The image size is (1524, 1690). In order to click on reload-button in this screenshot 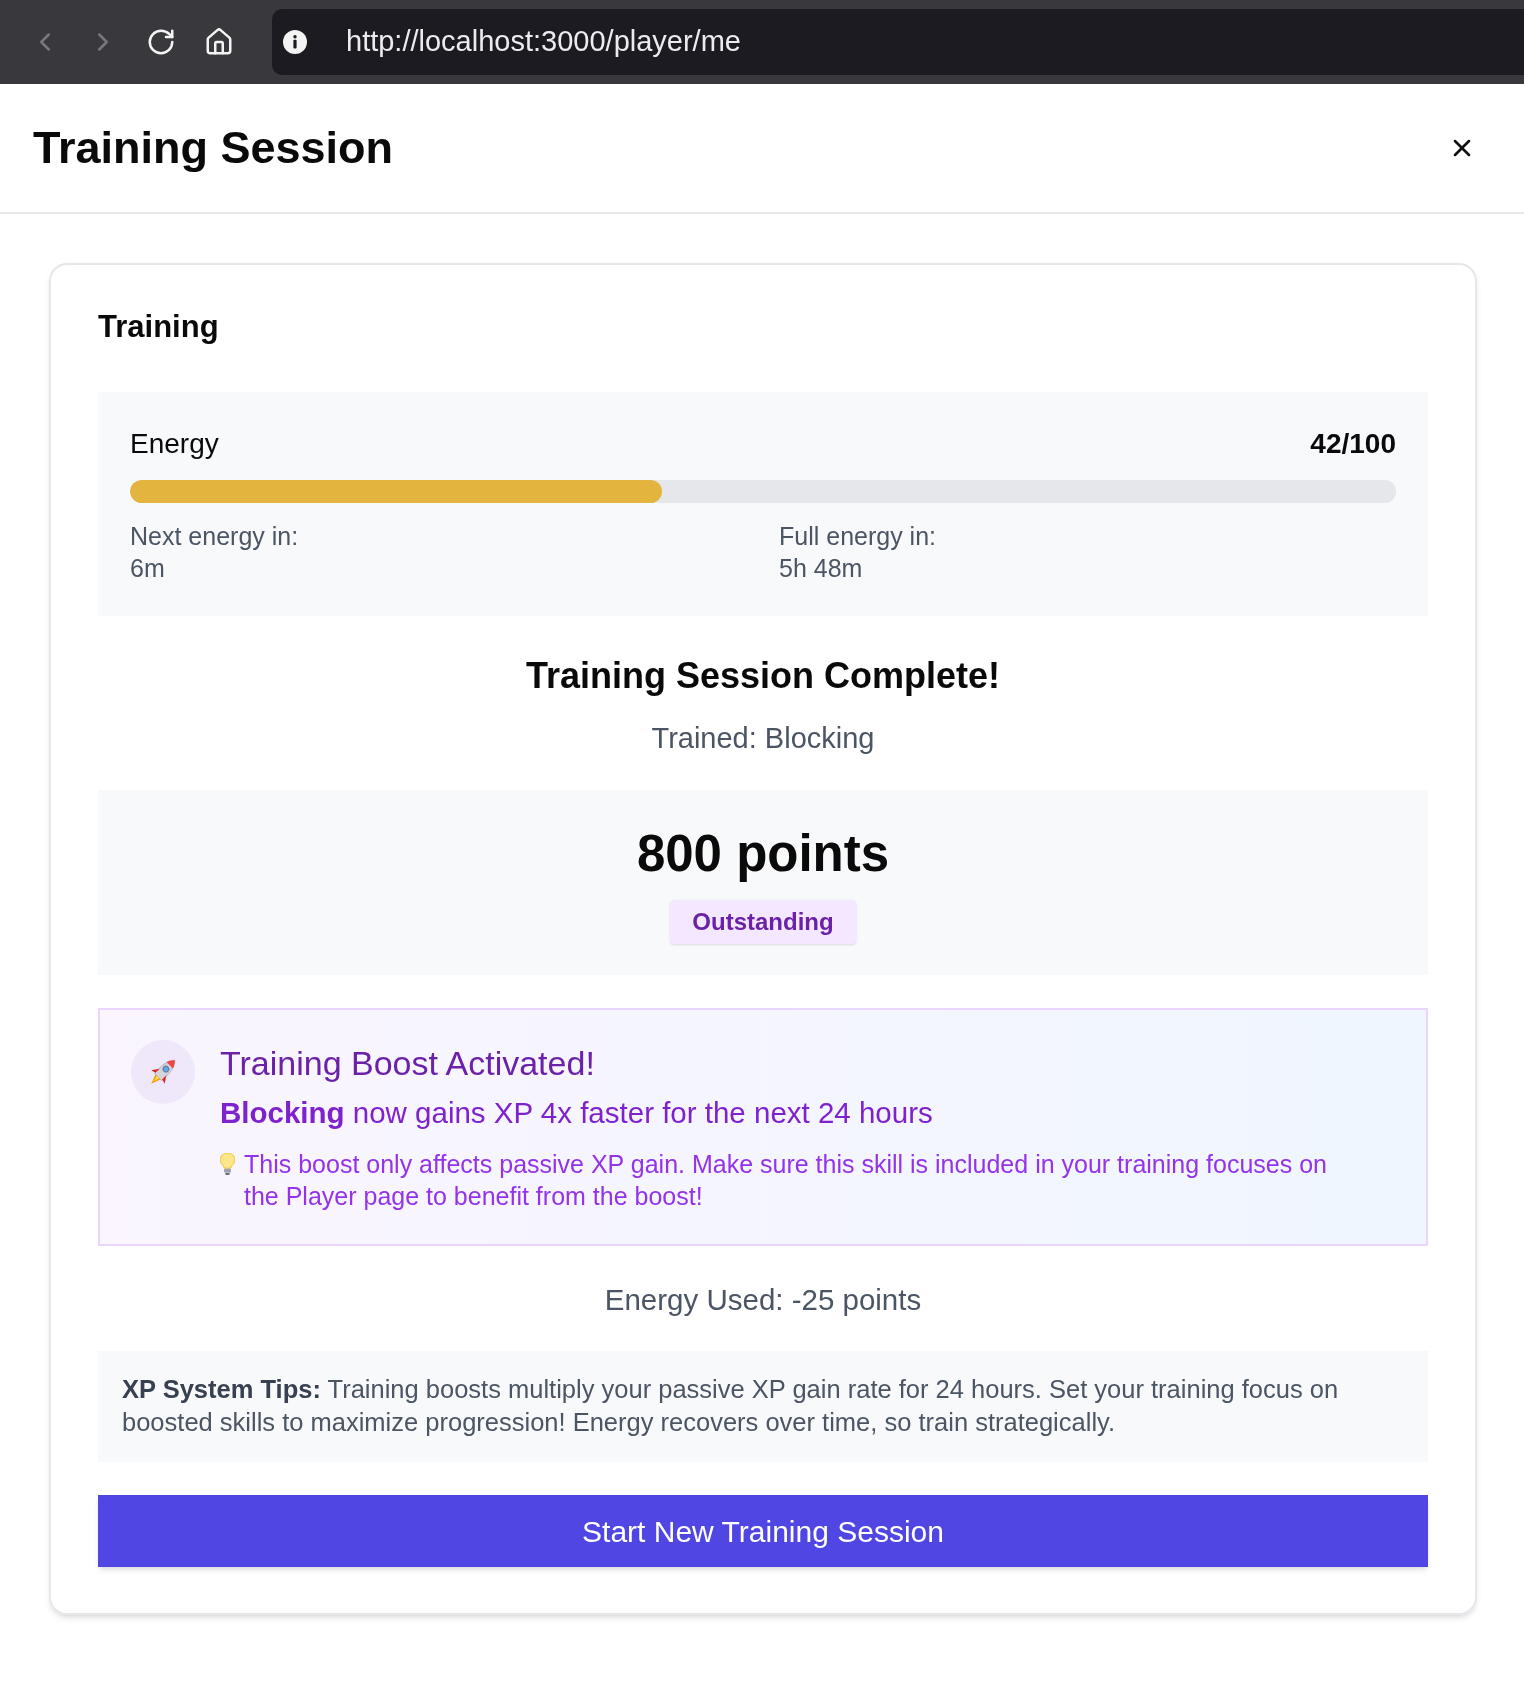, I will do `click(161, 42)`.